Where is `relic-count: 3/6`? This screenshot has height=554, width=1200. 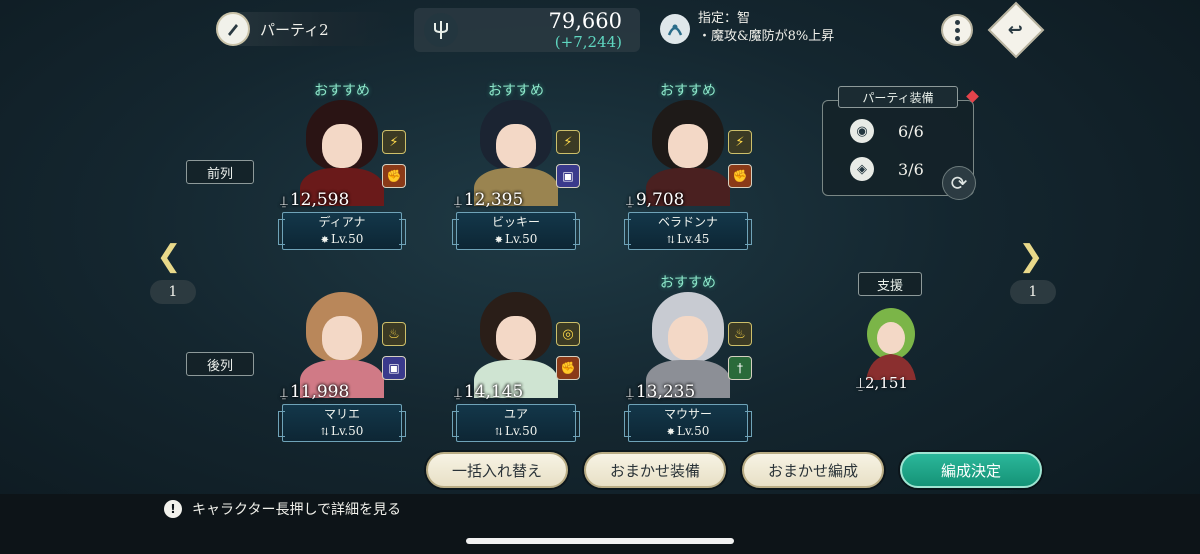 relic-count: 3/6 is located at coordinates (911, 169).